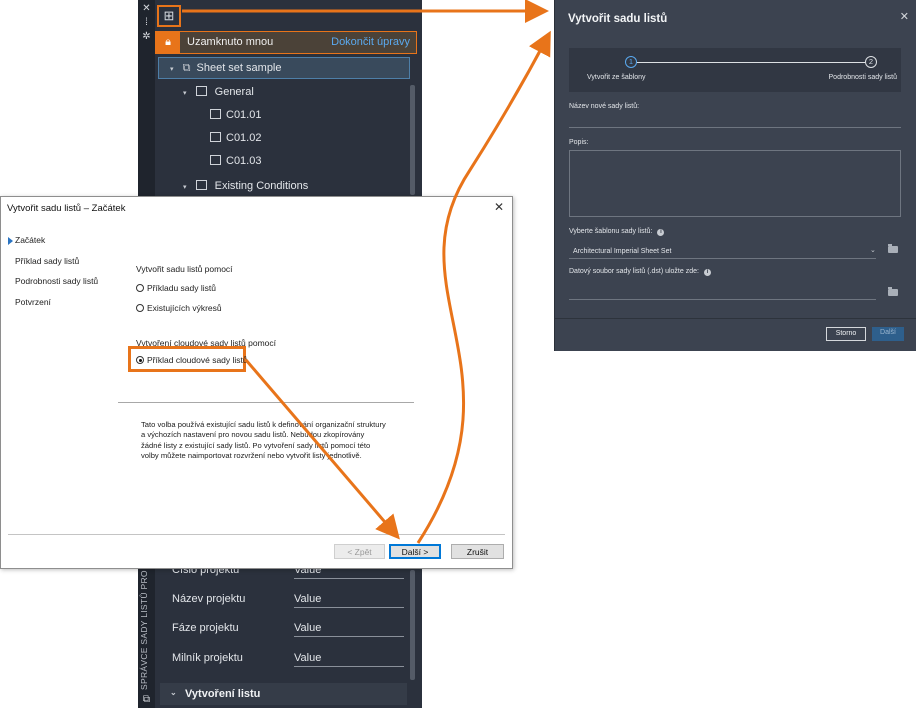 This screenshot has width=916, height=708. Describe the element at coordinates (239, 68) in the screenshot. I see `tree-root-label: Sheet set sample` at that location.